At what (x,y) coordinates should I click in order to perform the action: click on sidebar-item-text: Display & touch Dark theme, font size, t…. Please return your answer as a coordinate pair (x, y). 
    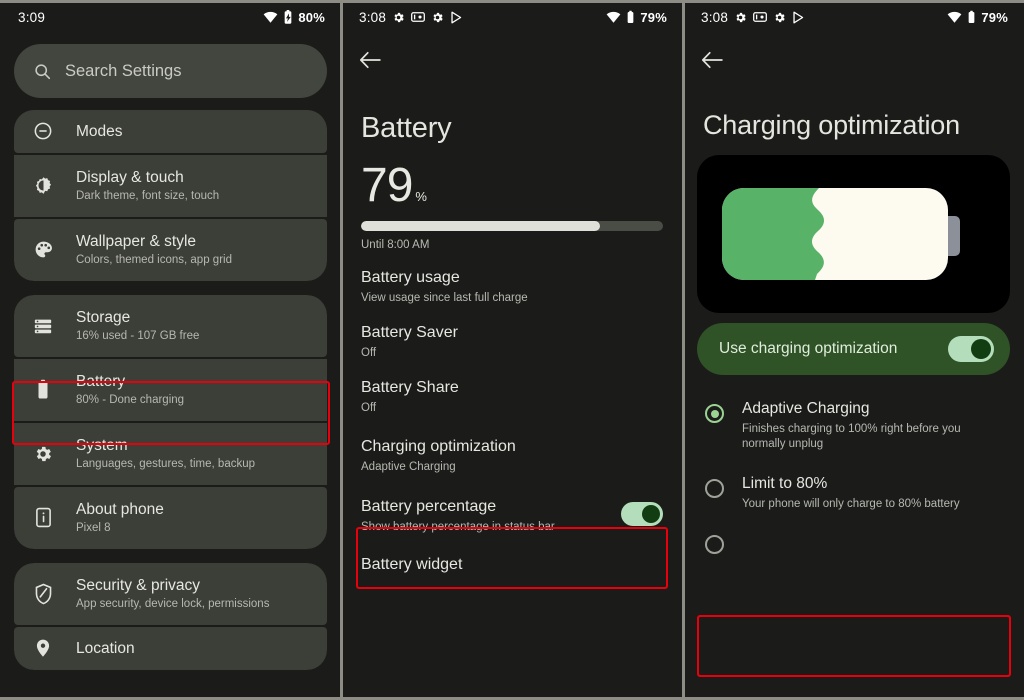
    Looking at the image, I should click on (147, 186).